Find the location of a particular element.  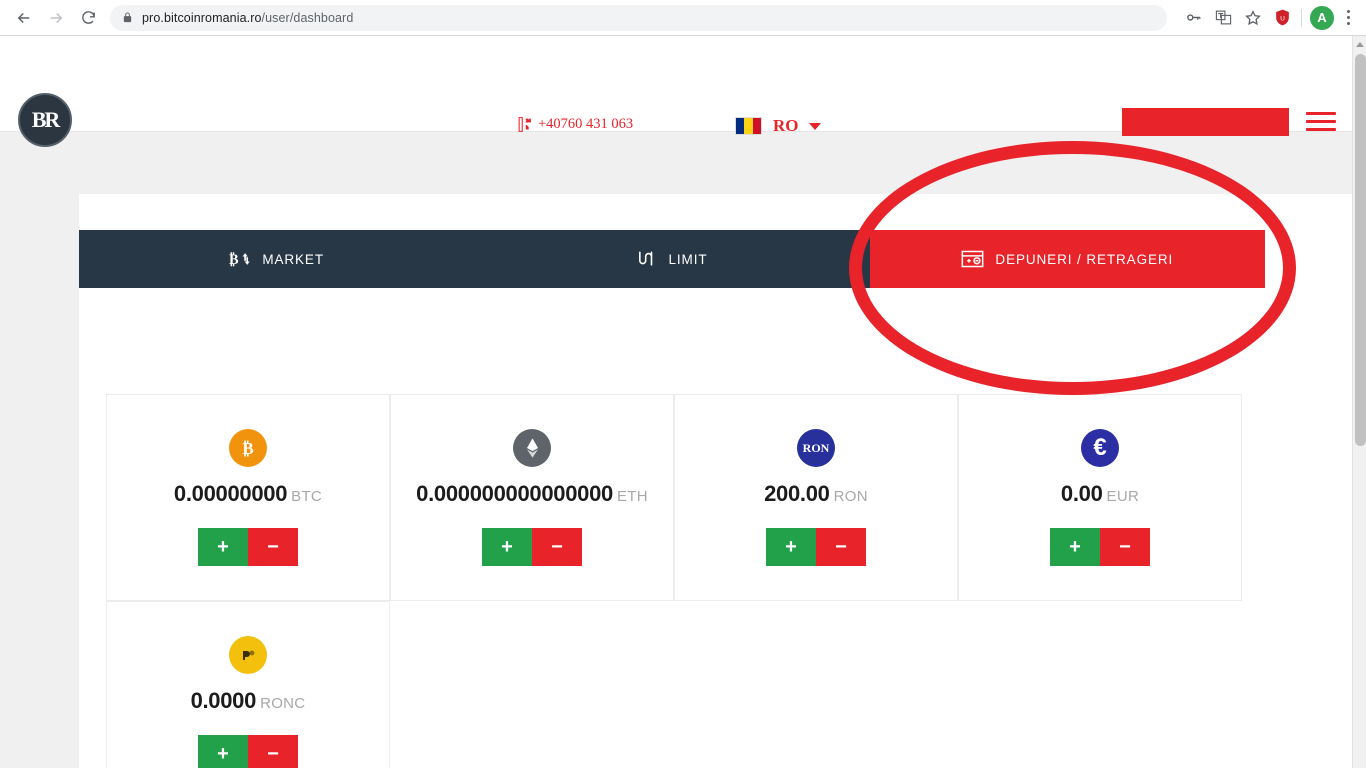

browser-action-icons: U A is located at coordinates (1271, 18).